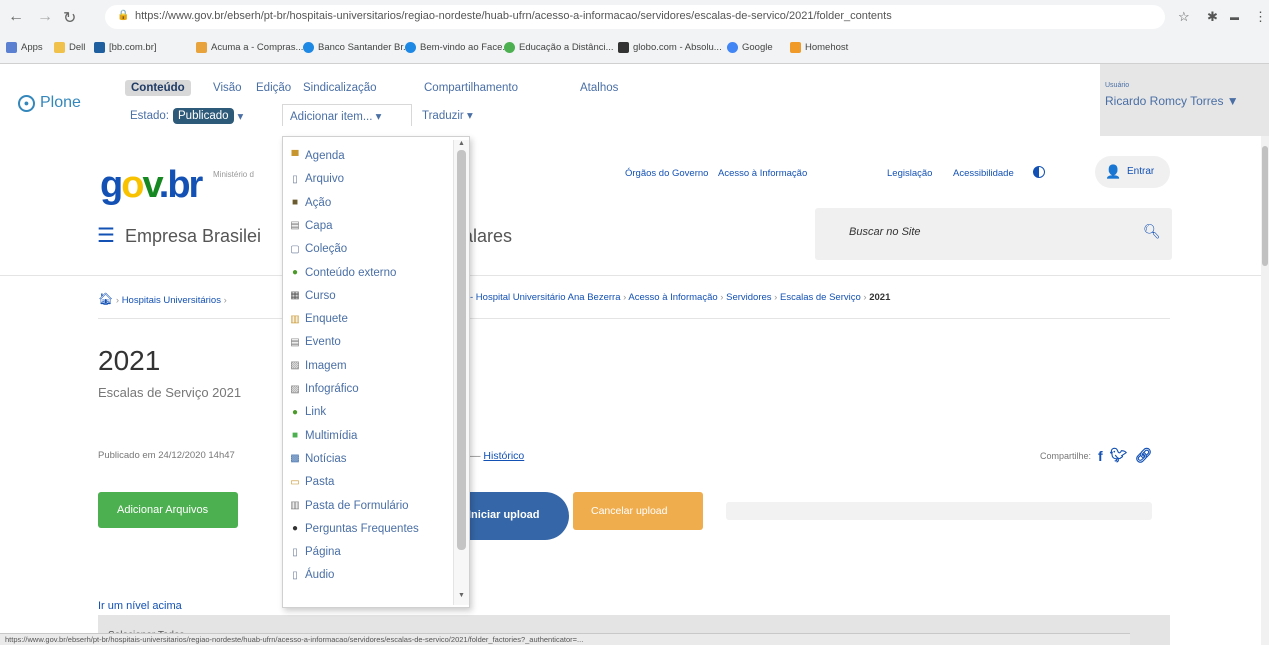  Describe the element at coordinates (503, 456) in the screenshot. I see `history-link: Histórico` at that location.